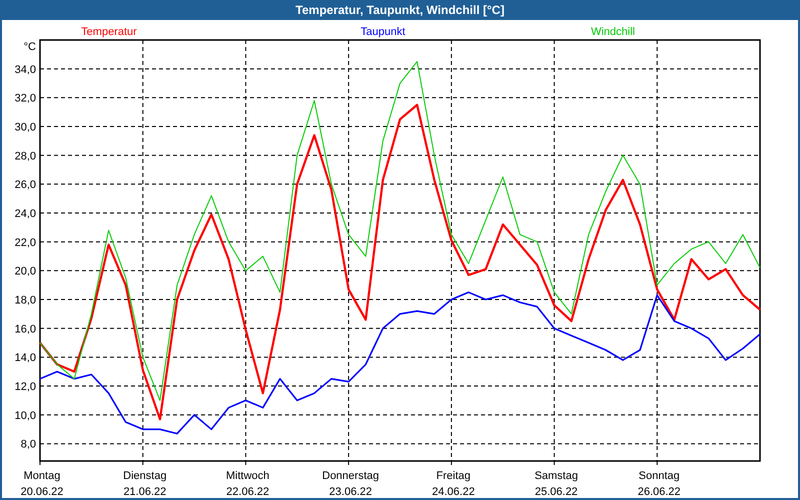  I want to click on x-tick-label: Donnerstag 23.06.22, so click(350, 484).